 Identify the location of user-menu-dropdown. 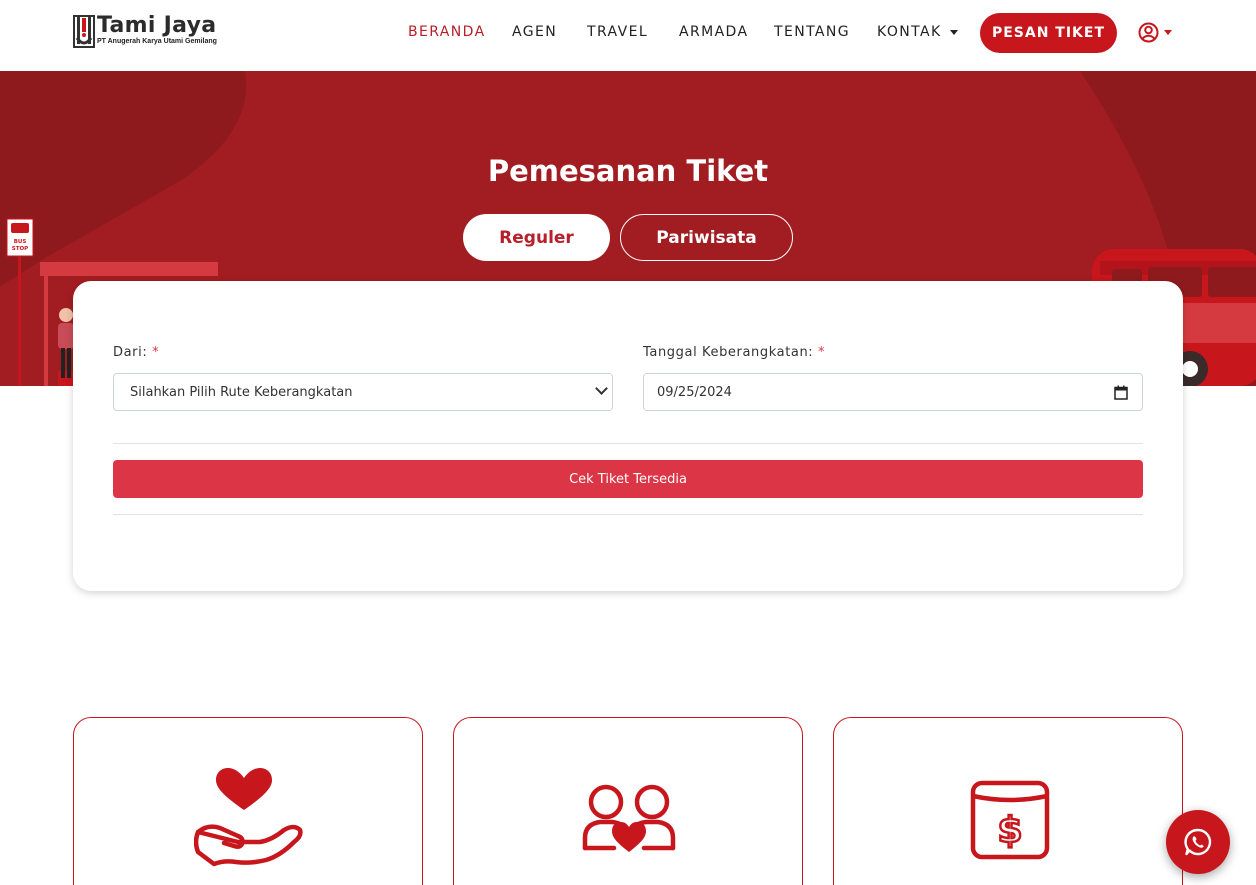
(1155, 32).